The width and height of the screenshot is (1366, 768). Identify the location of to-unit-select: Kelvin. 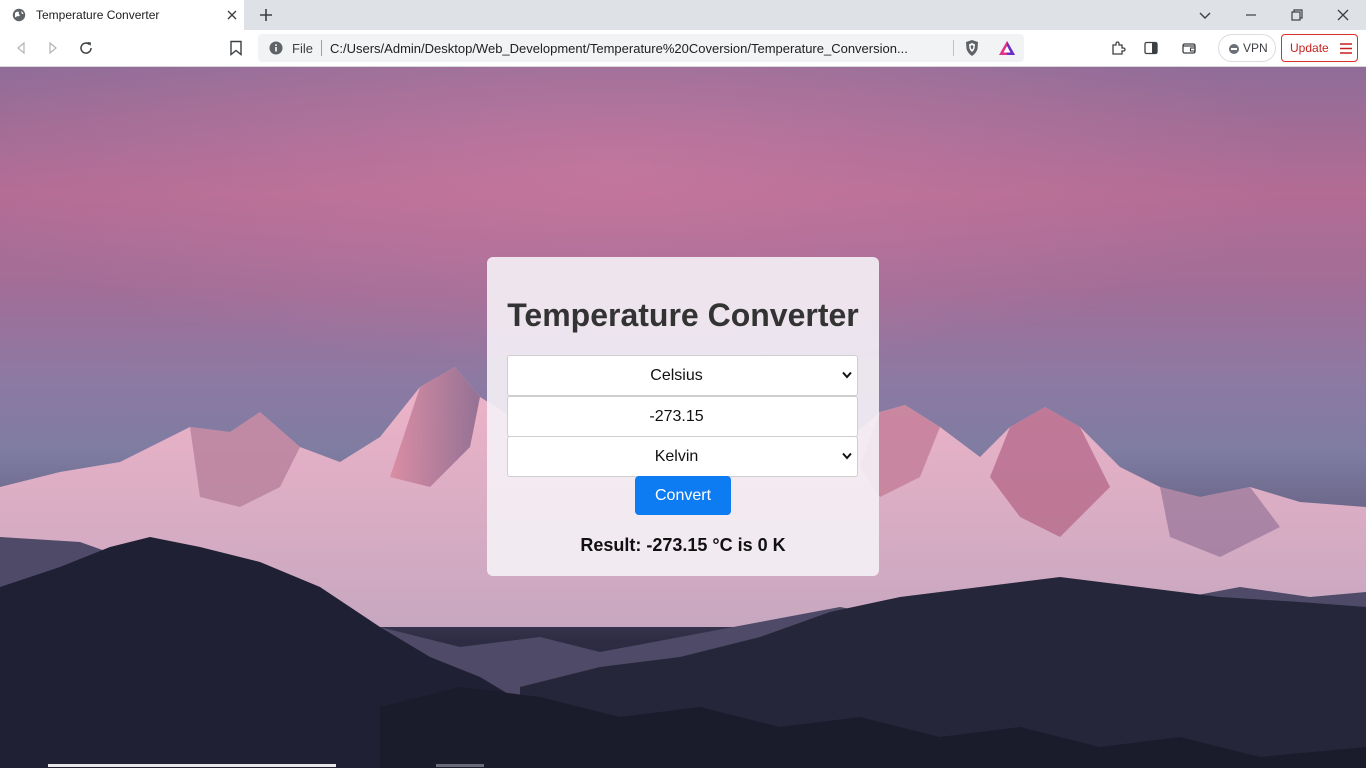
(682, 456).